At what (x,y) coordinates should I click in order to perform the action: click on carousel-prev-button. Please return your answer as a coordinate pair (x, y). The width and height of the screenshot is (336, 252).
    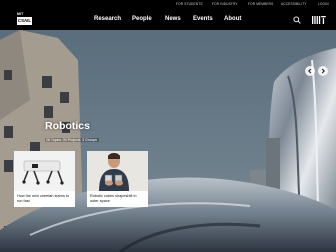
    Looking at the image, I should click on (310, 71).